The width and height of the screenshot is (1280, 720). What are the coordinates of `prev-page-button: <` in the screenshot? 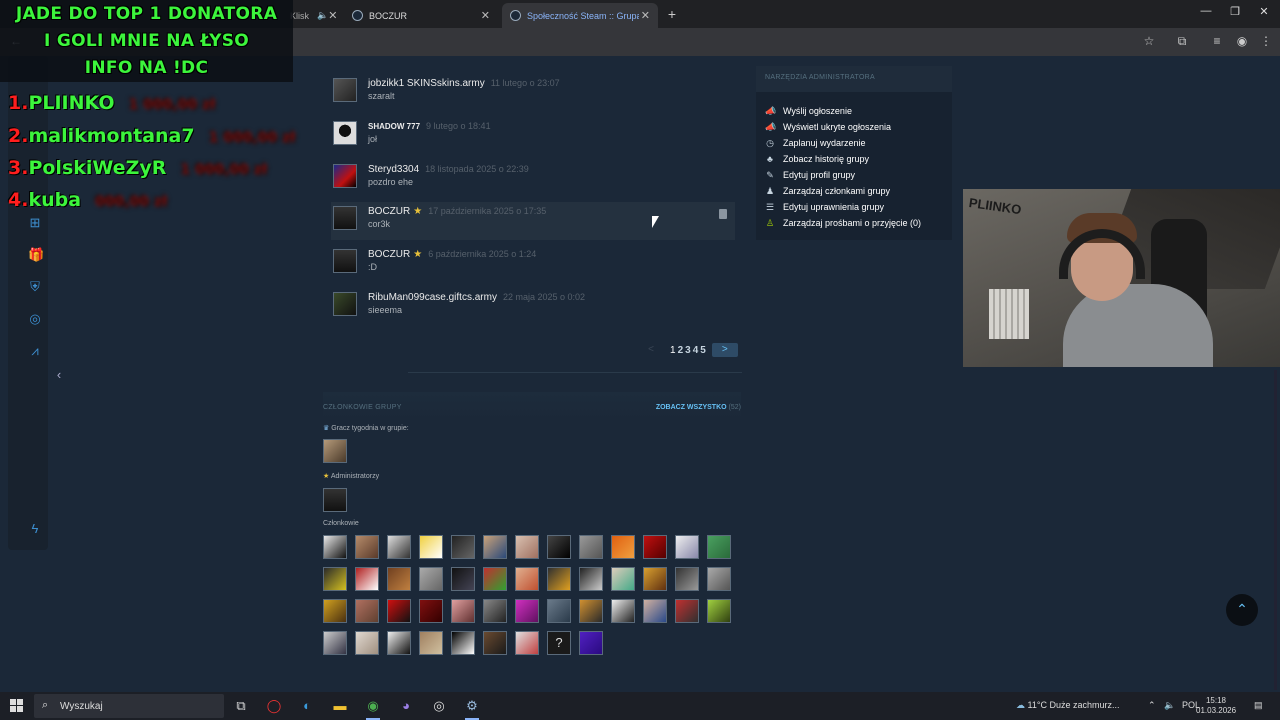 It's located at (651, 350).